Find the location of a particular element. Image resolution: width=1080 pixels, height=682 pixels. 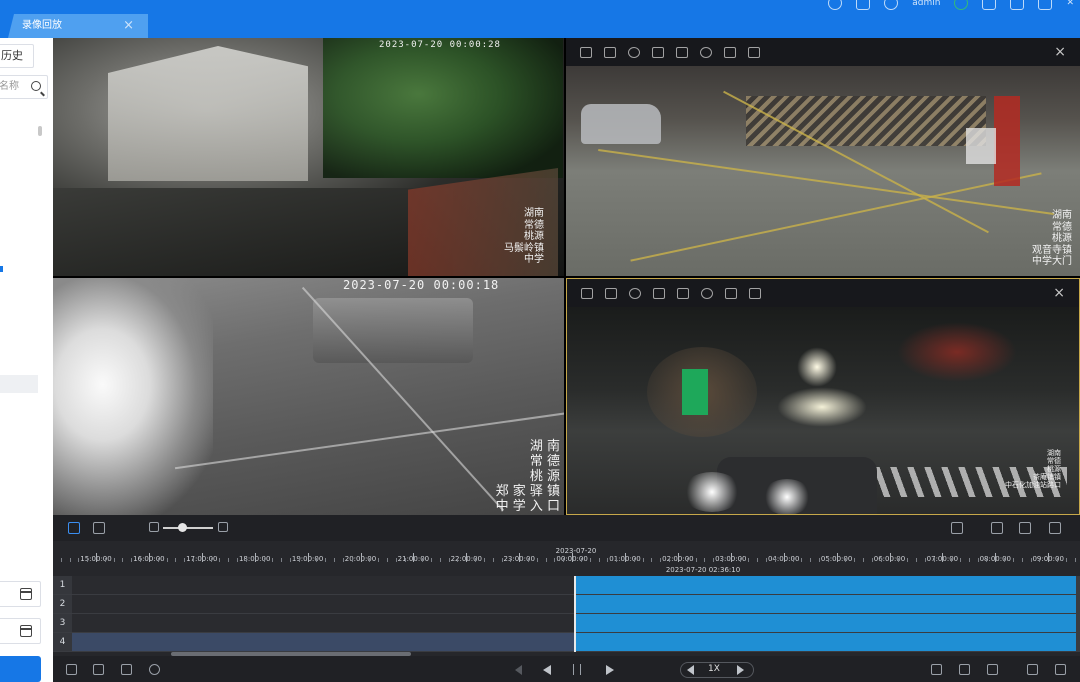

track-row: 2 is located at coordinates (566, 604).